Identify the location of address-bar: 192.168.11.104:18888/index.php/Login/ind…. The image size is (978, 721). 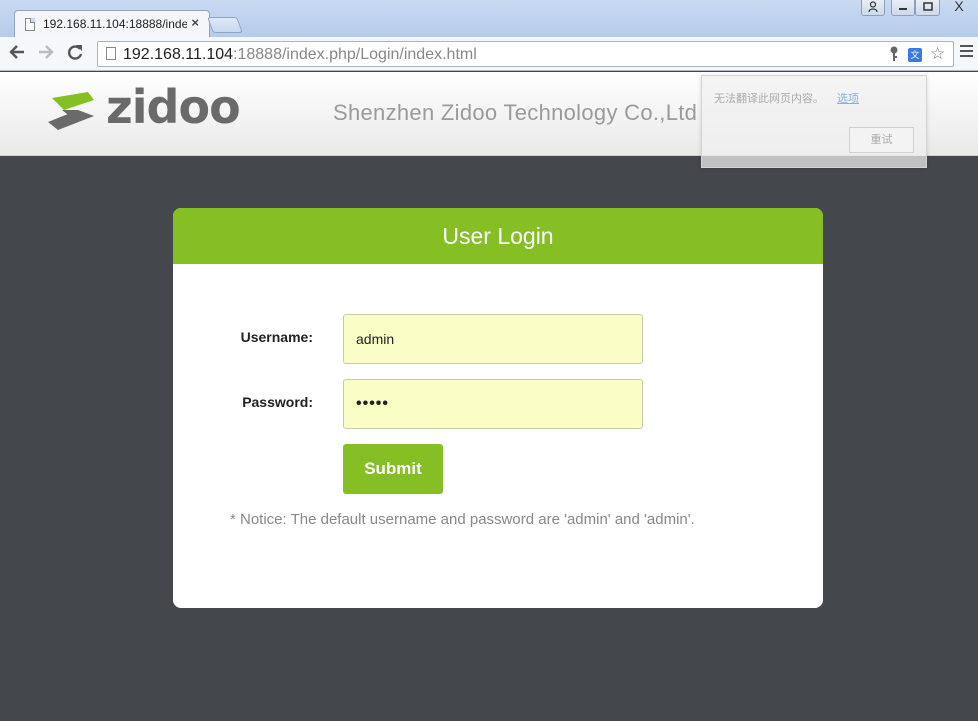
(525, 54).